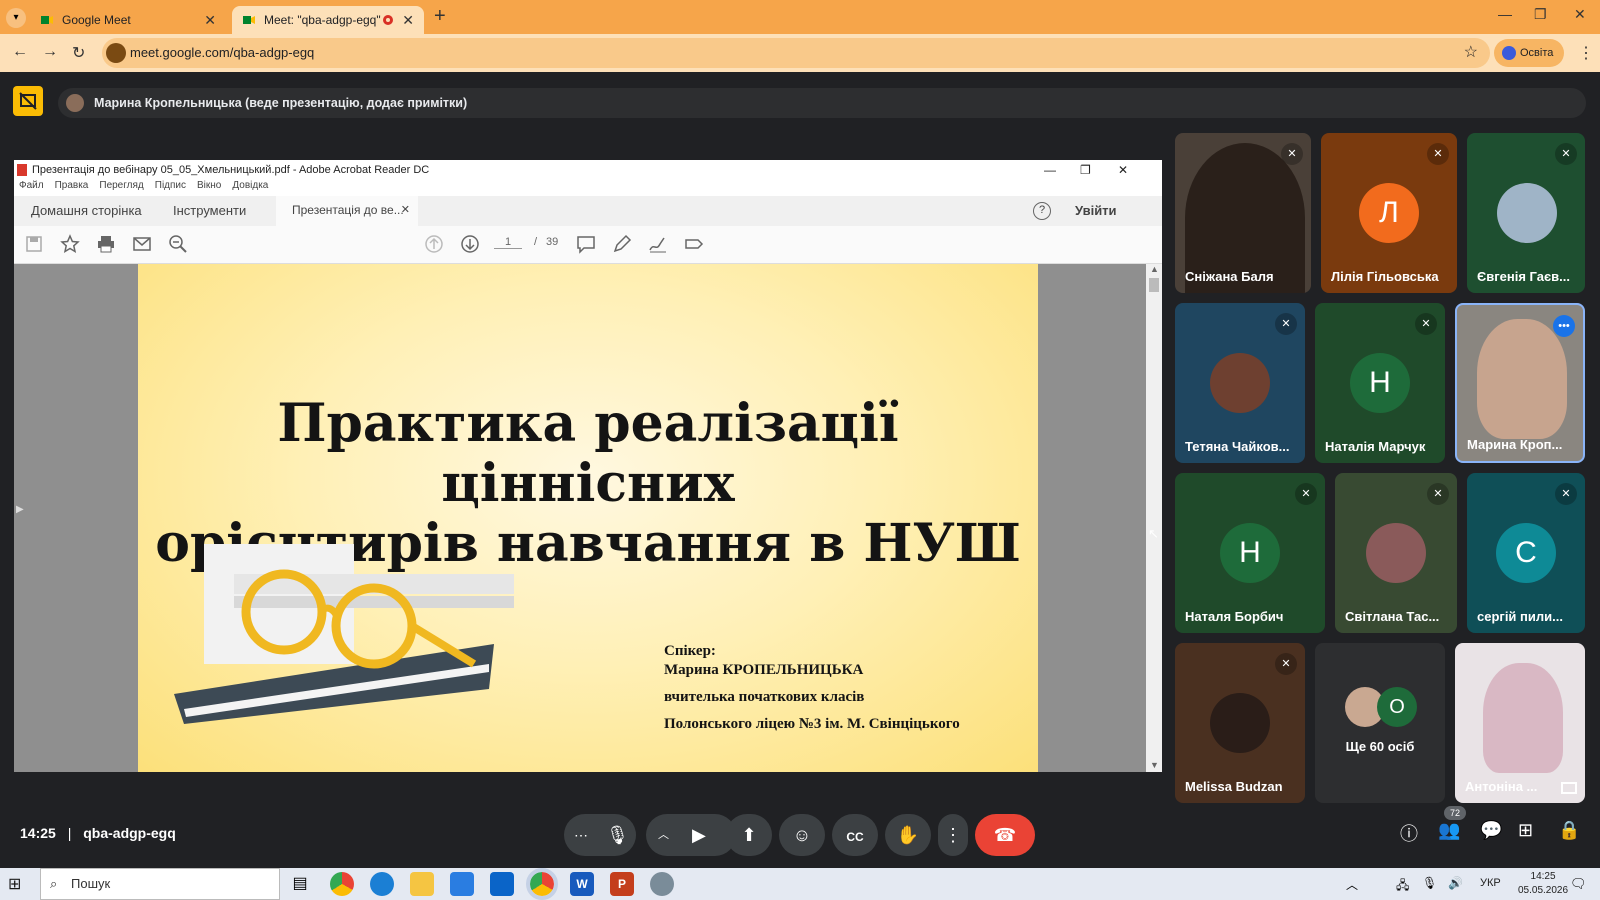 The width and height of the screenshot is (1600, 900). I want to click on page-down-icon, so click(470, 246).